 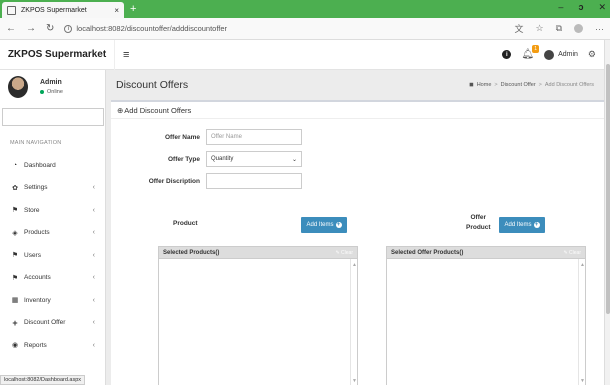 I want to click on offer-name-label: Offer Name, so click(x=182, y=137).